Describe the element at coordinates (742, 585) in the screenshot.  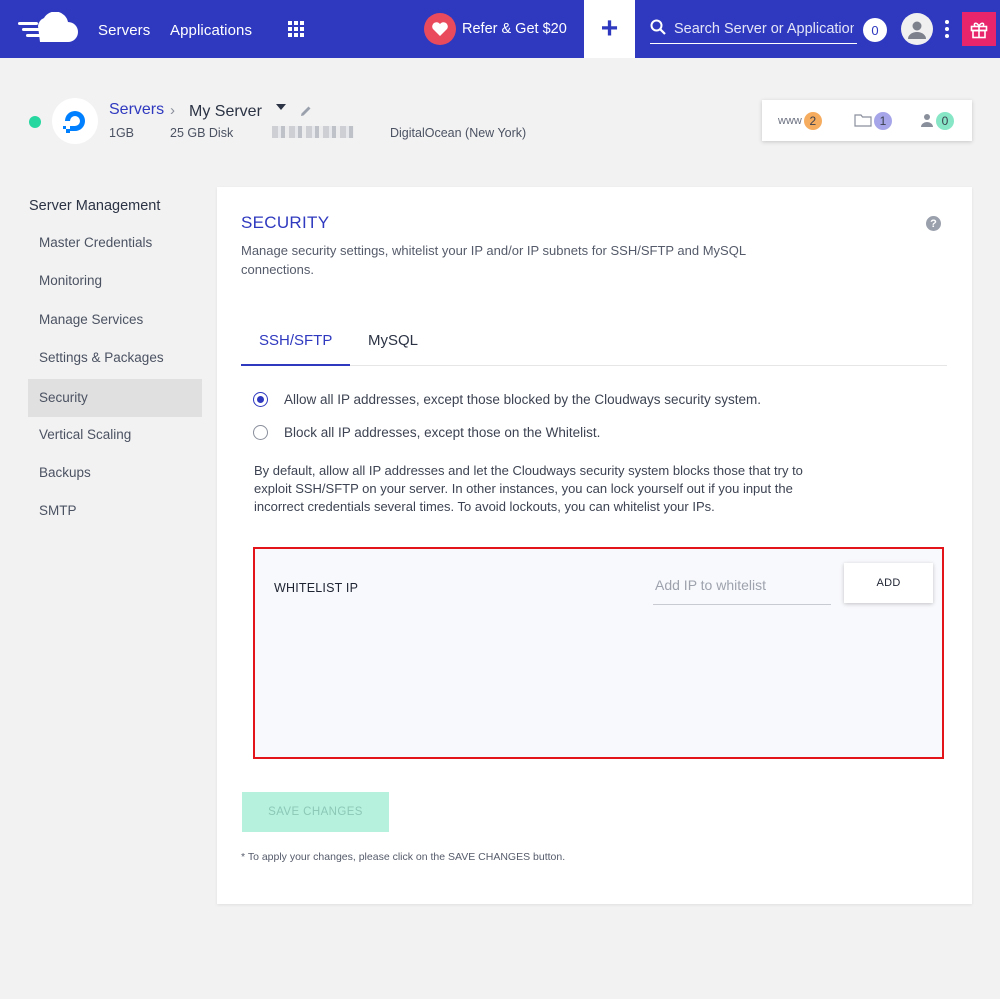
I see `whitelist-ip-input` at that location.